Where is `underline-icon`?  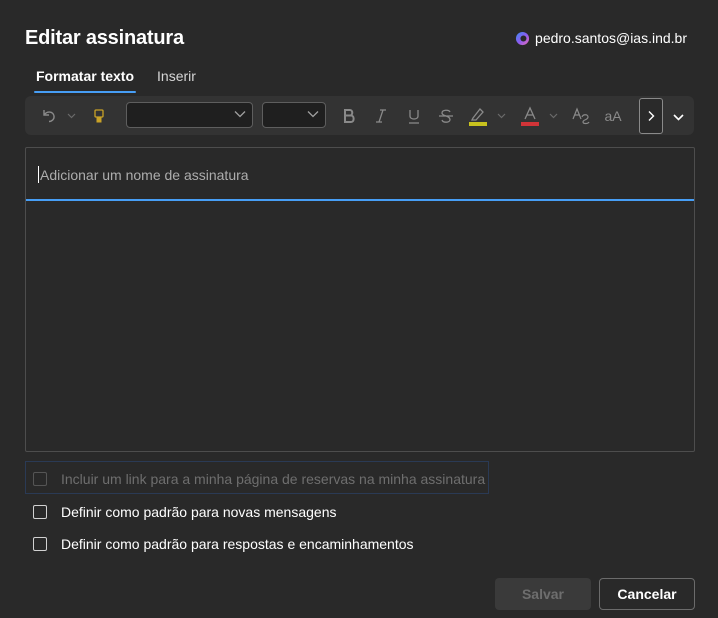
underline-icon is located at coordinates (414, 117).